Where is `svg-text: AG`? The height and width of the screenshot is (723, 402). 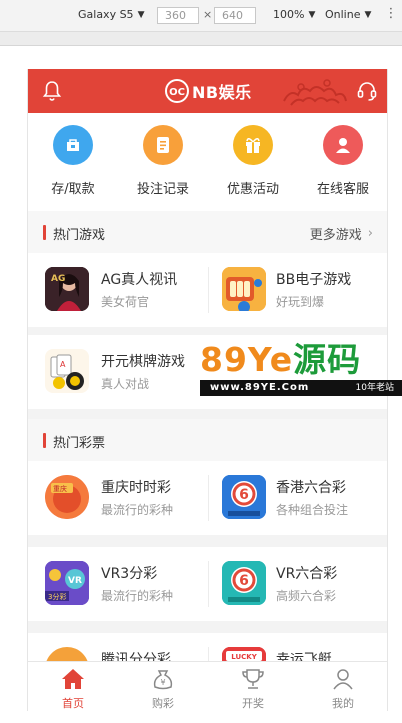
svg-text: AG is located at coordinates (58, 279).